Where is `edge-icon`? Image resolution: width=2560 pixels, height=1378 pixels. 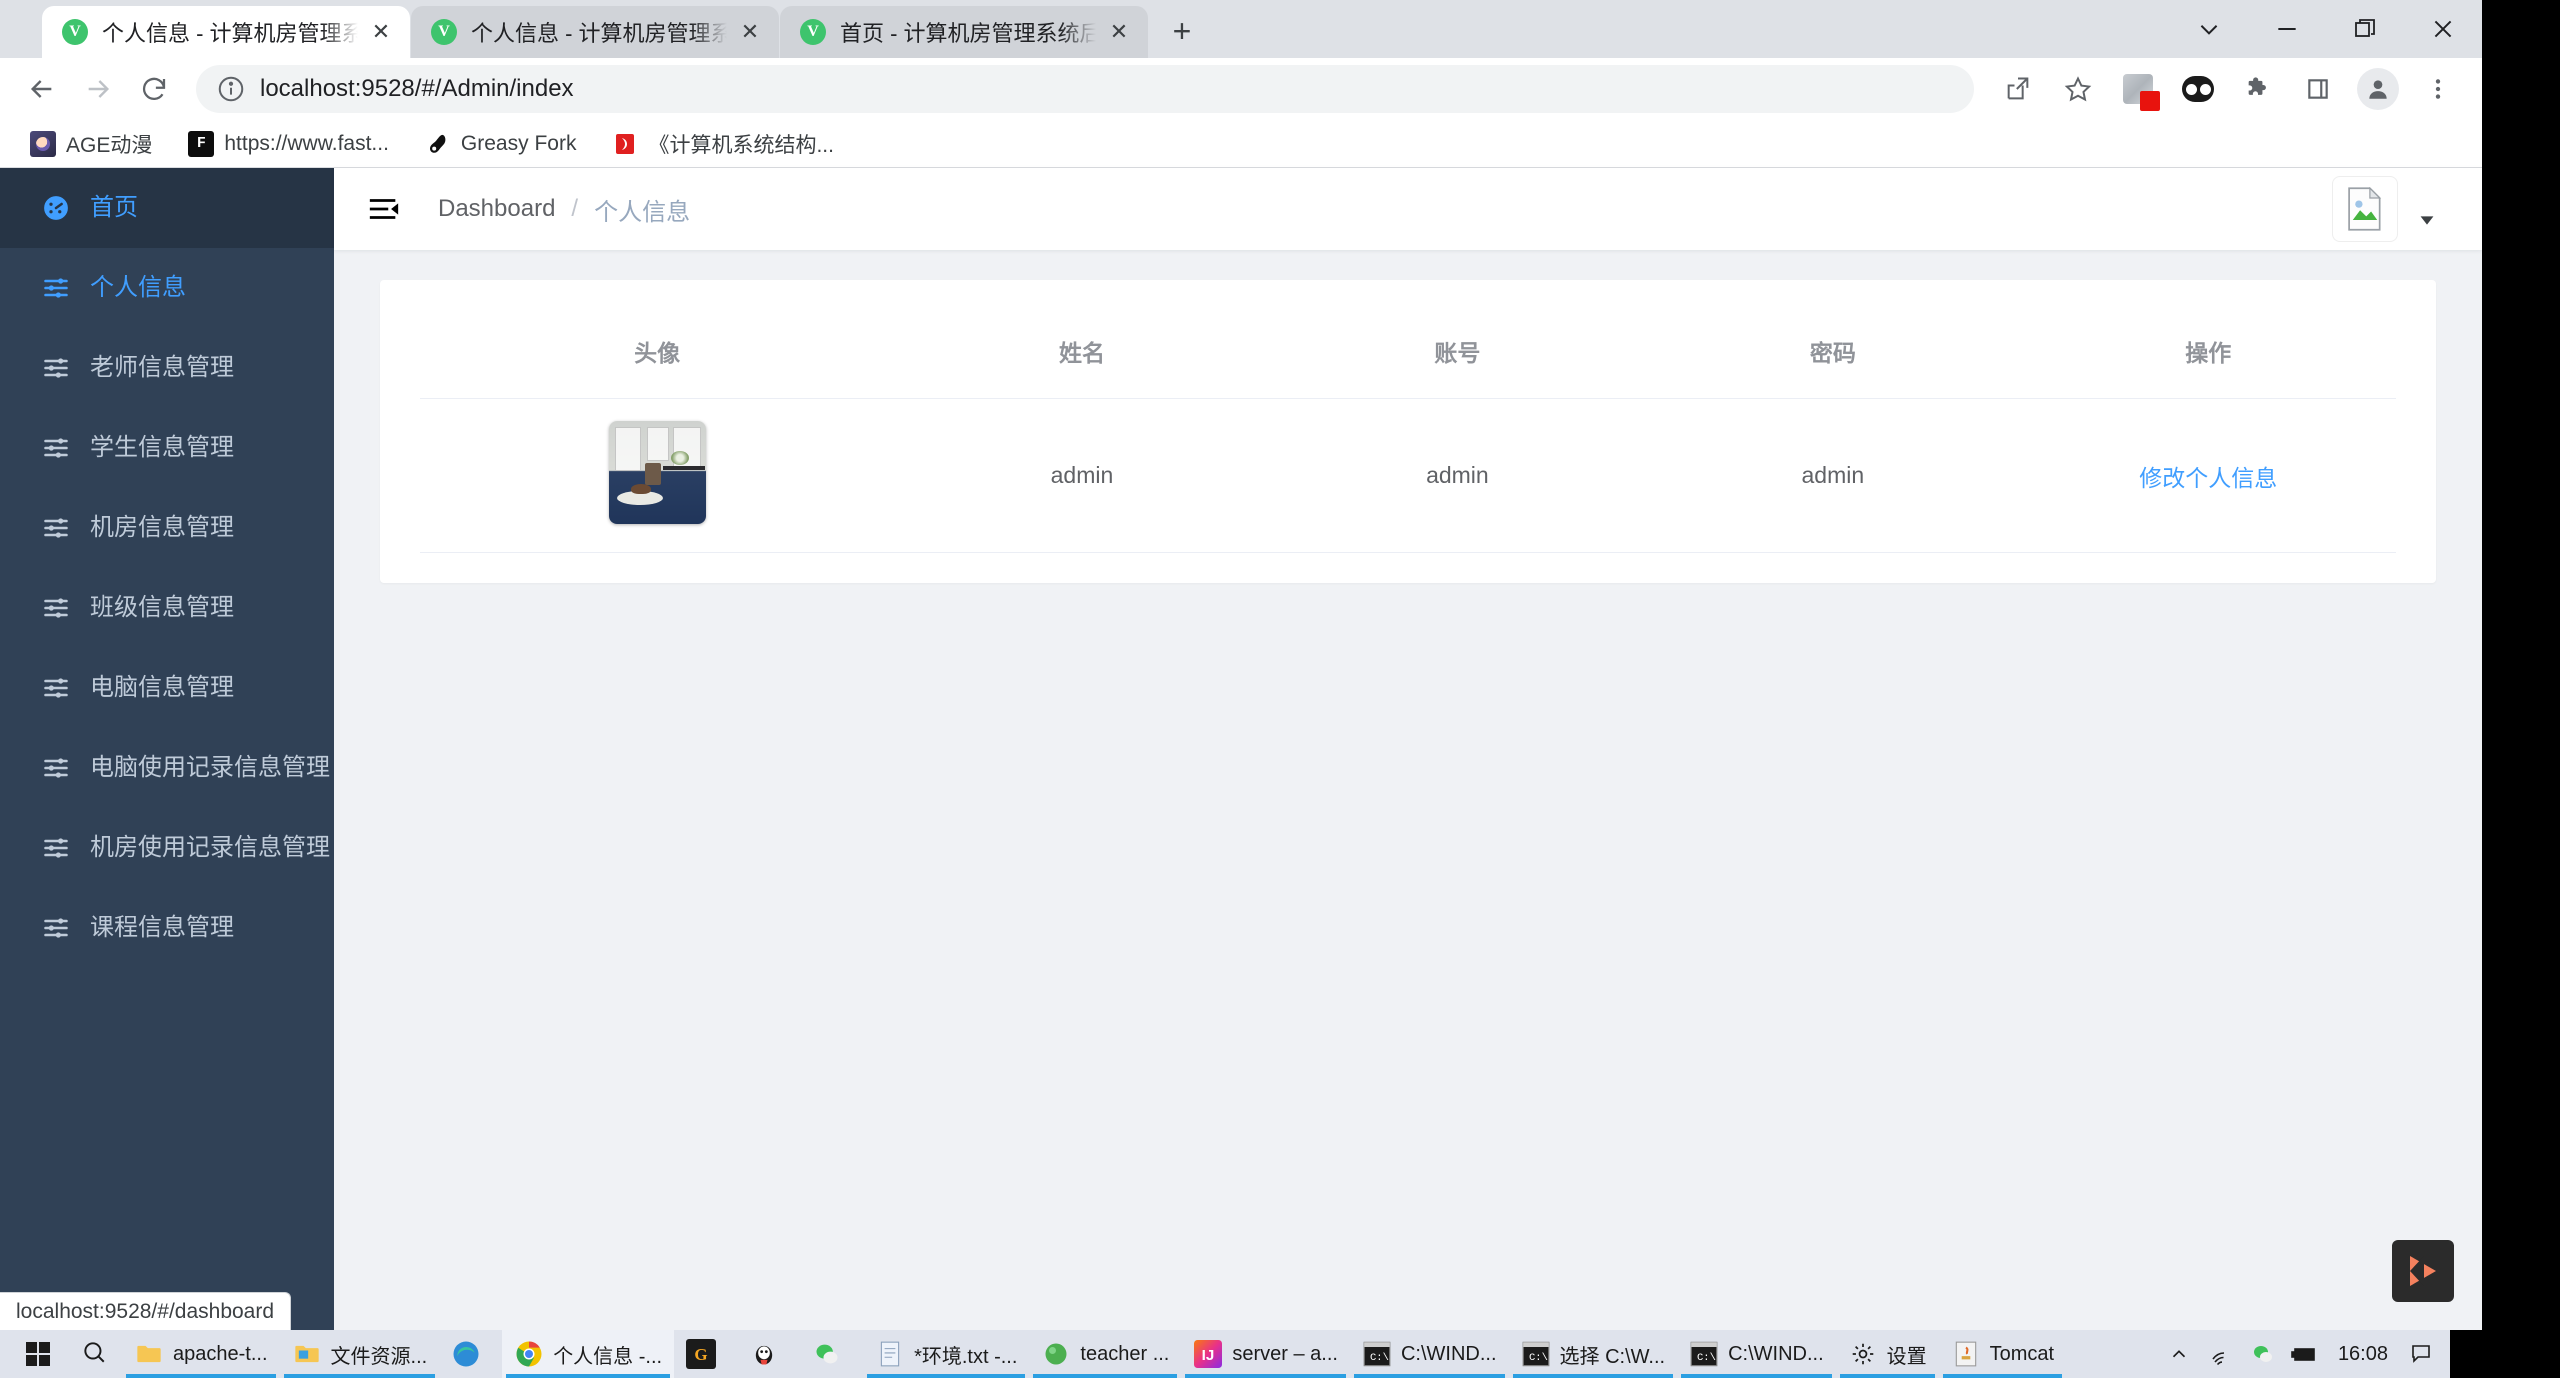
edge-icon is located at coordinates (466, 1354).